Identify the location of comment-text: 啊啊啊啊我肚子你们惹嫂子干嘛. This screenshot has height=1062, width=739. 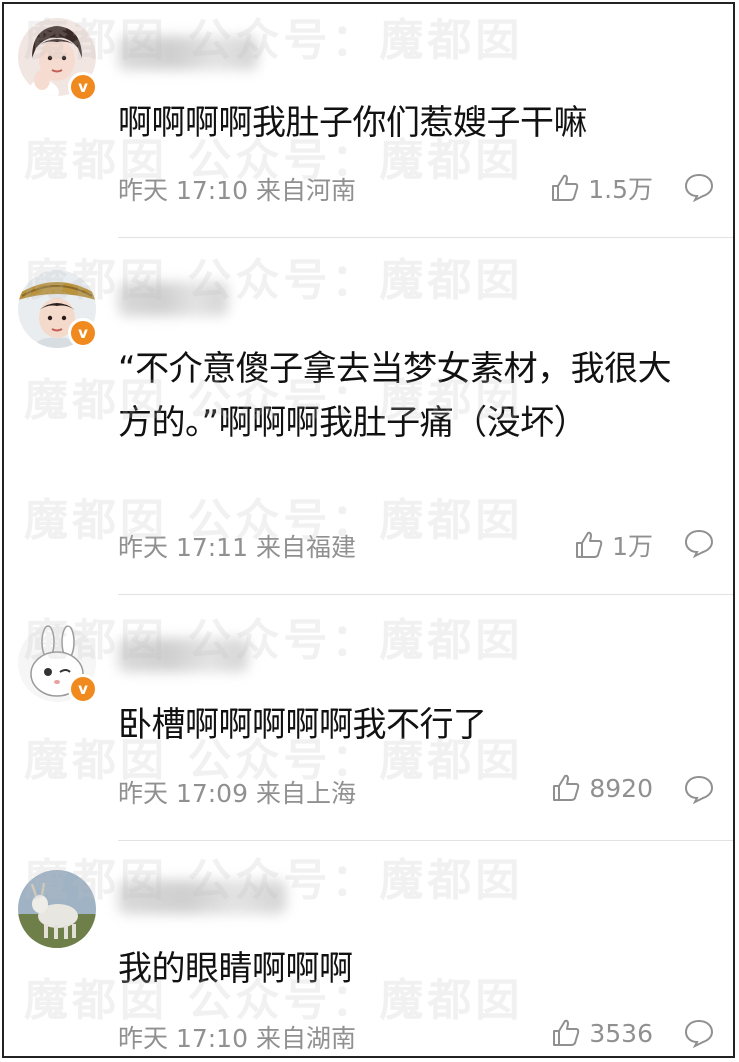
(353, 123).